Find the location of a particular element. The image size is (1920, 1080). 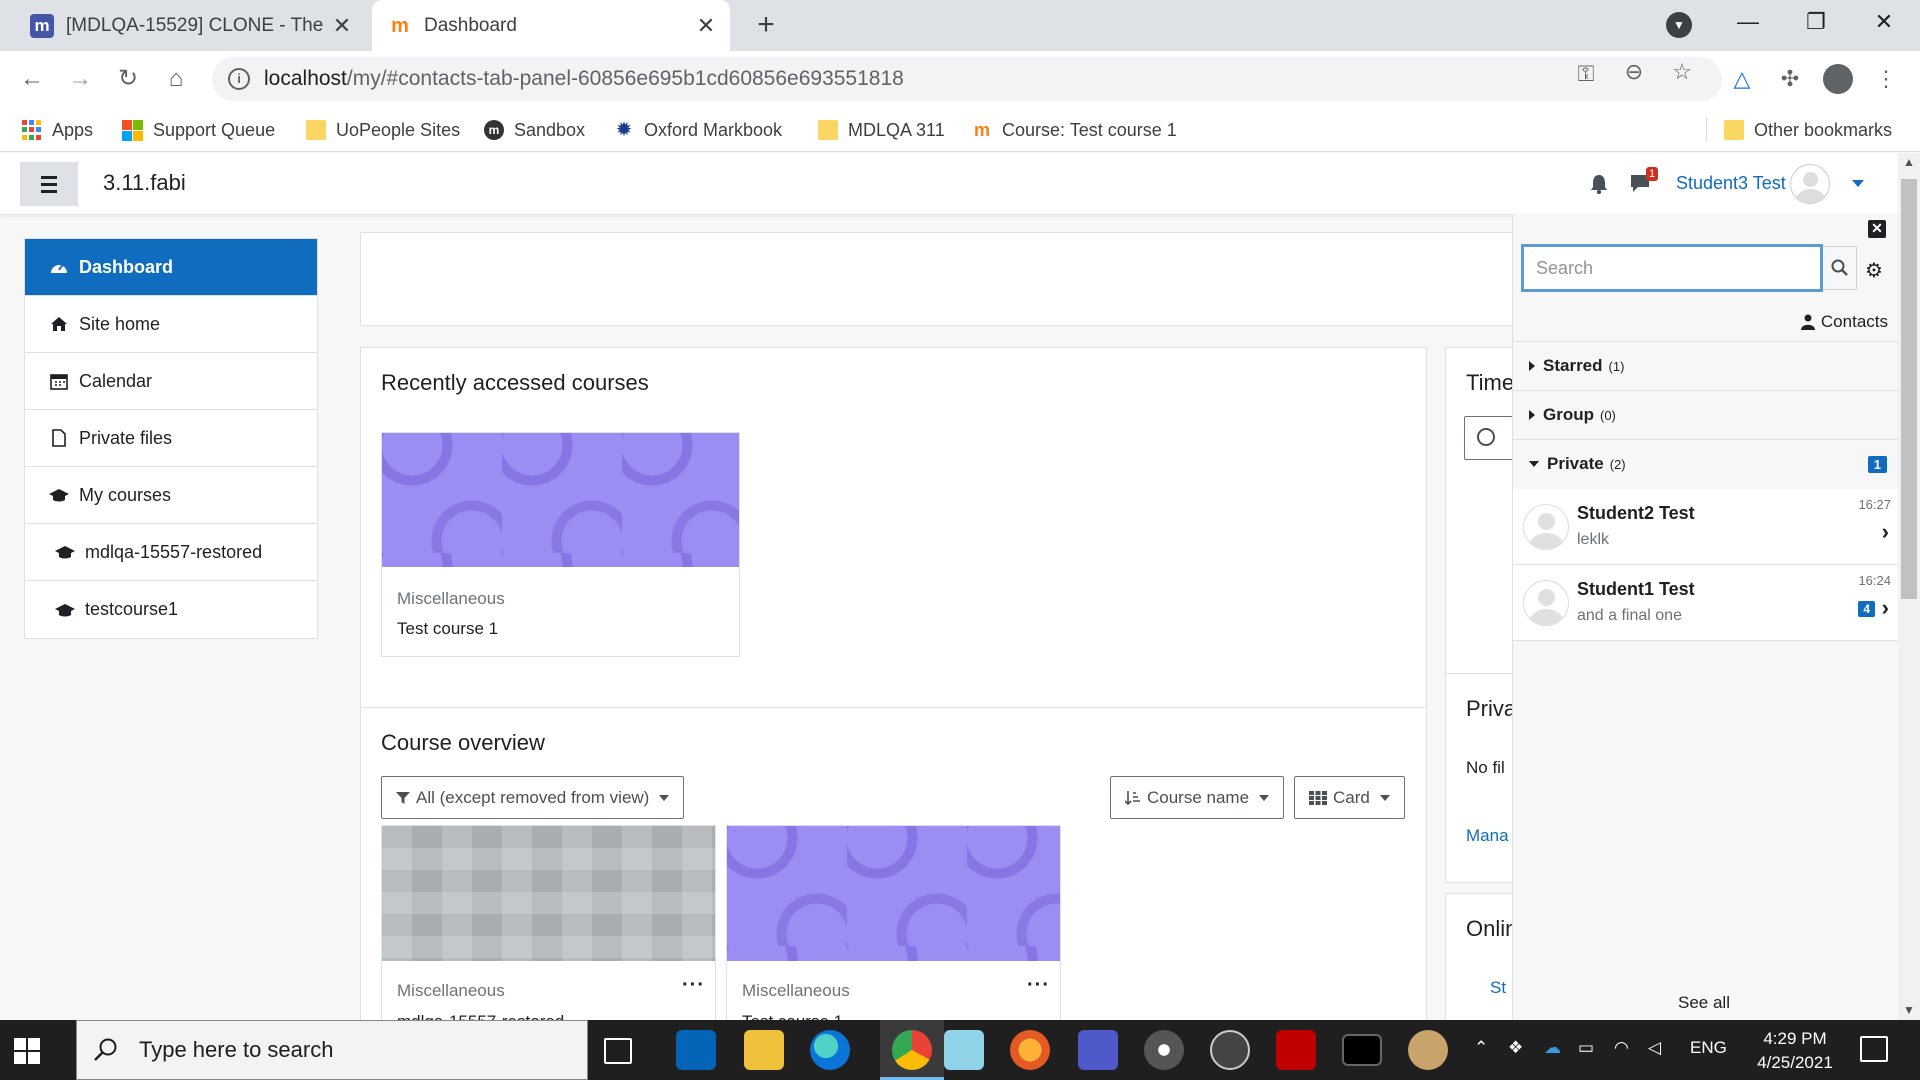

chevron-right-icon: › is located at coordinates (1885, 607).